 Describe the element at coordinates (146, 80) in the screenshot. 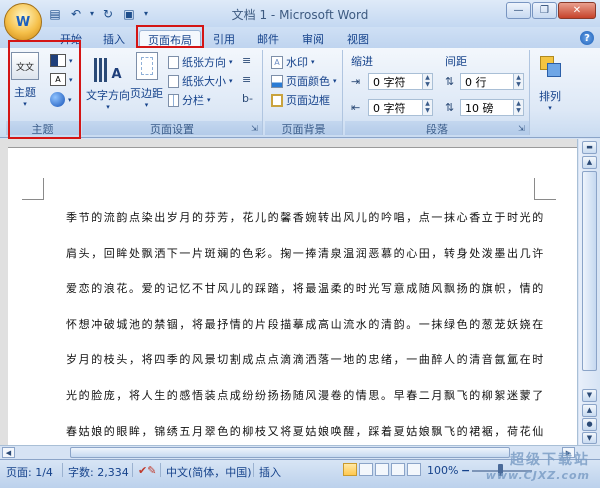

I see `margins-button: 页边距 ▾` at that location.